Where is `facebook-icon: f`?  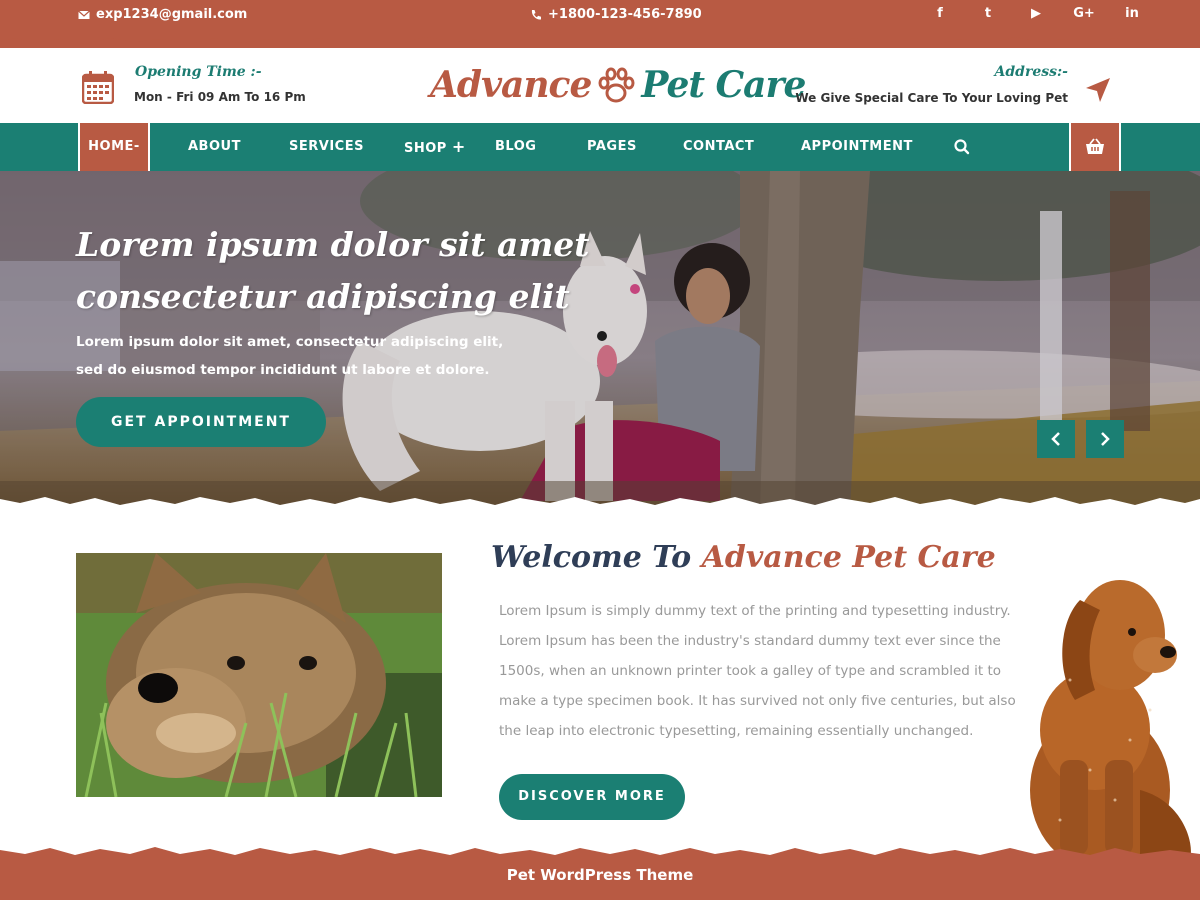
facebook-icon: f is located at coordinates (940, 13).